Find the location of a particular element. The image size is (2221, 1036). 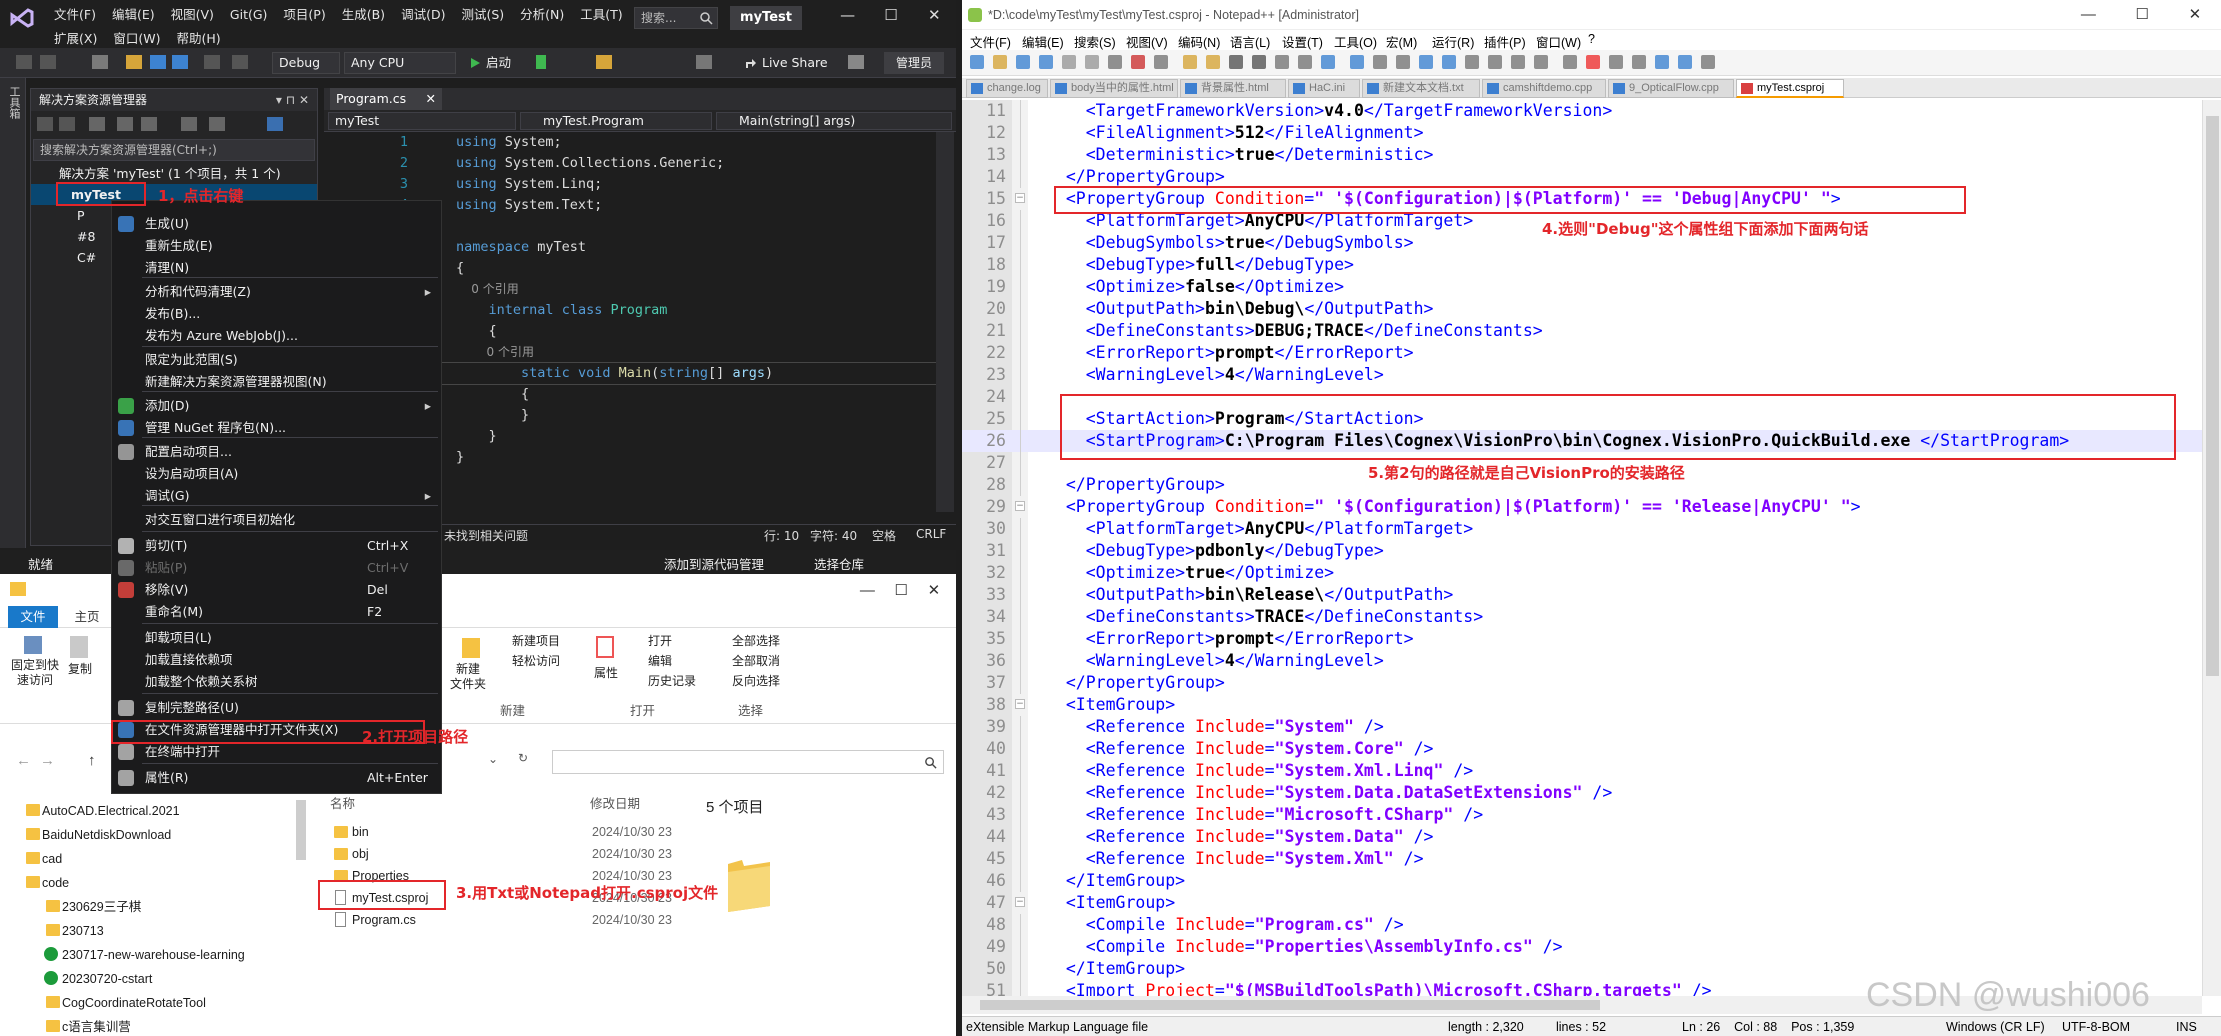

menu-item: 对交互窗口进行项目初始化 is located at coordinates (276, 520).